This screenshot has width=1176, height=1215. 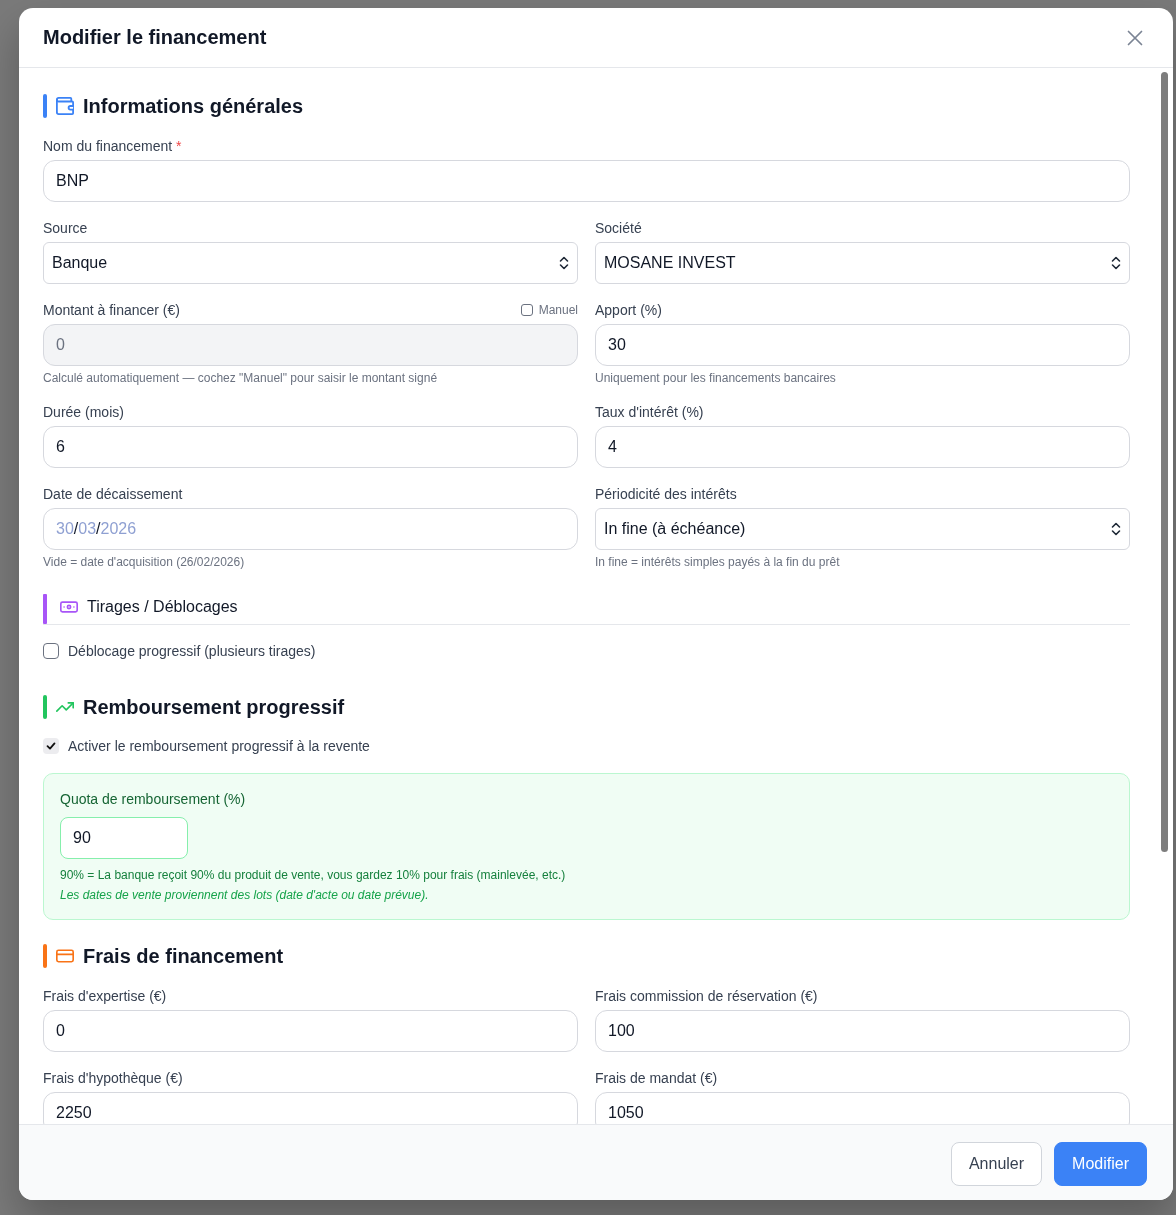 I want to click on checkbox-label: Déblocage progressif (plusieurs tirages), so click(x=192, y=651).